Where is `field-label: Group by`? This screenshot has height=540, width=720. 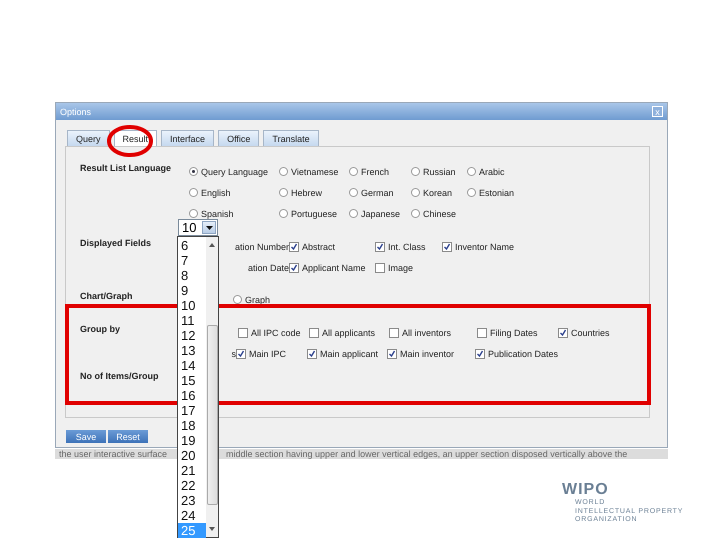 field-label: Group by is located at coordinates (100, 329).